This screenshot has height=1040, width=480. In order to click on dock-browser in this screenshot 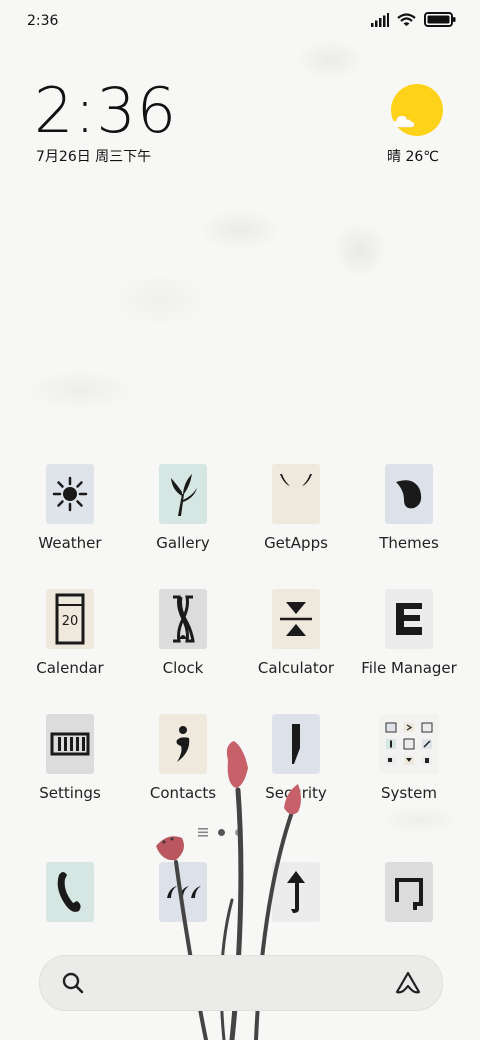, I will do `click(296, 892)`.